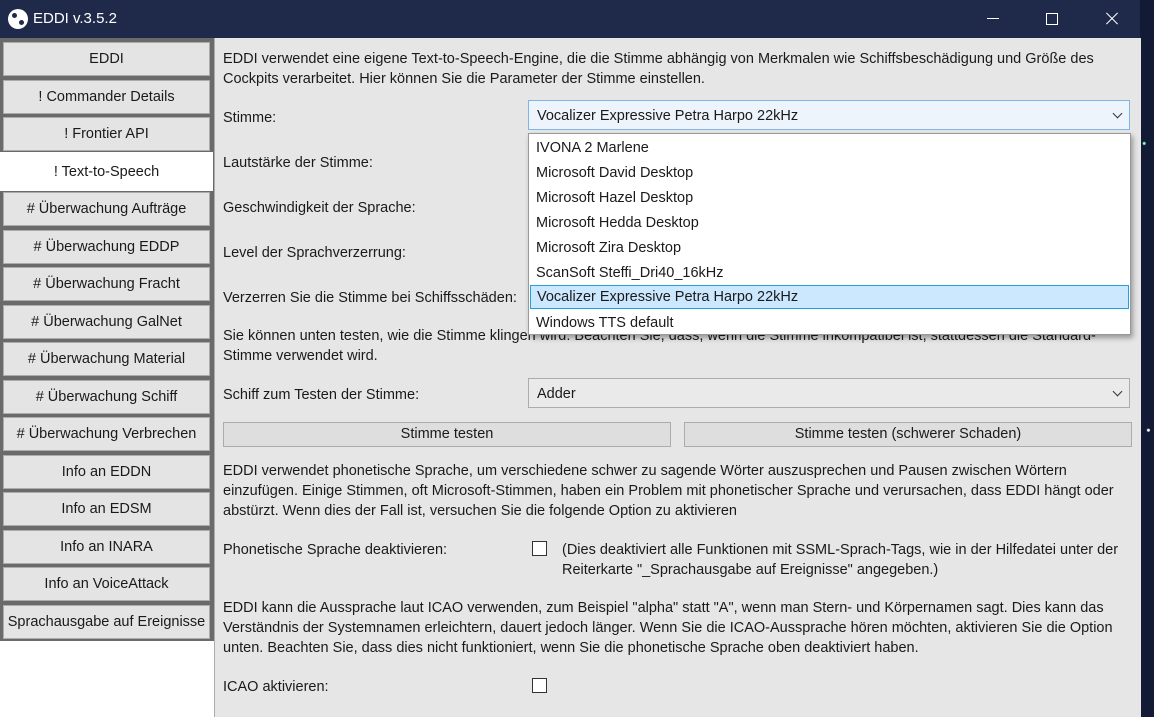 Image resolution: width=1154 pixels, height=717 pixels. I want to click on distortion-label: Level der Sprachverzerrung:, so click(314, 253).